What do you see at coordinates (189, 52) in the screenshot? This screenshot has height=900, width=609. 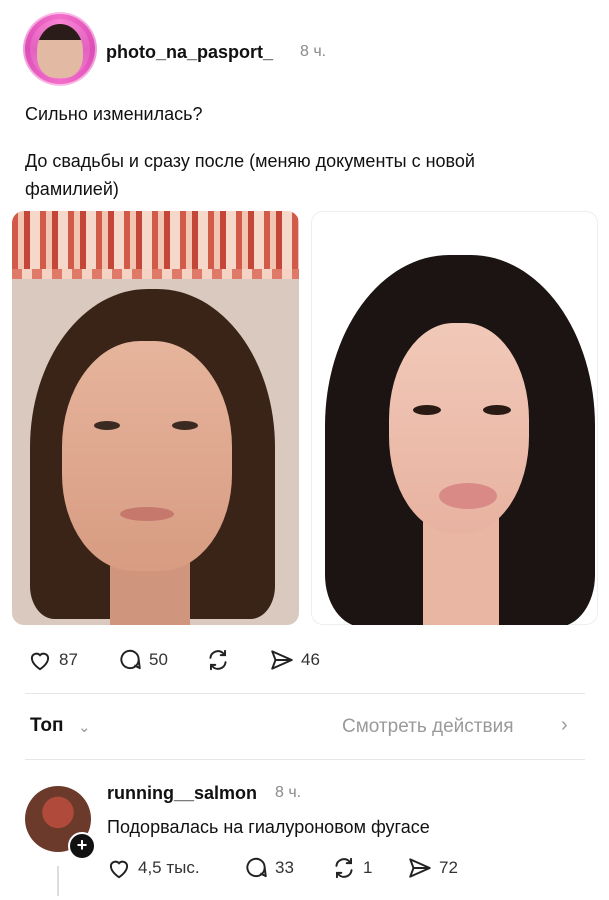 I see `post-username: photo_na_pasport_` at bounding box center [189, 52].